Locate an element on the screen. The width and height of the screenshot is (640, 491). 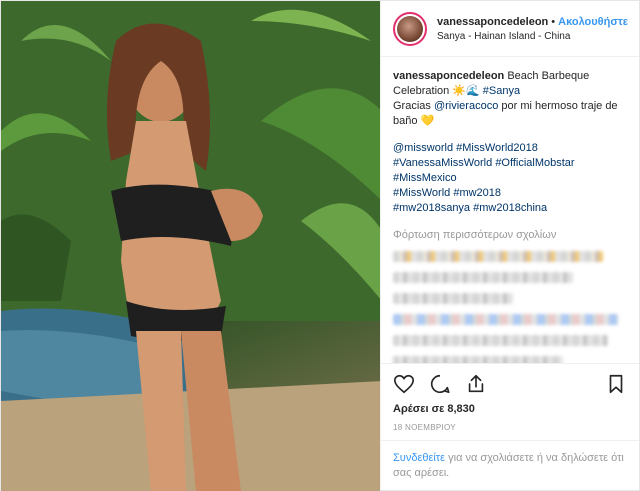
header-row: vanessaponcedeleon • Ακολουθήστε is located at coordinates (532, 21).